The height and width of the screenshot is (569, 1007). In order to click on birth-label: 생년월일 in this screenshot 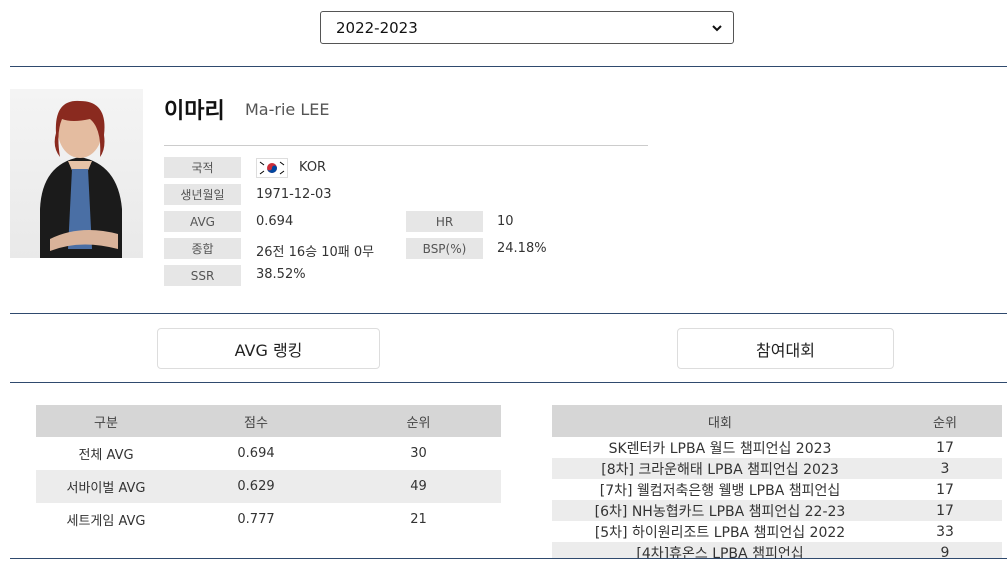, I will do `click(202, 194)`.